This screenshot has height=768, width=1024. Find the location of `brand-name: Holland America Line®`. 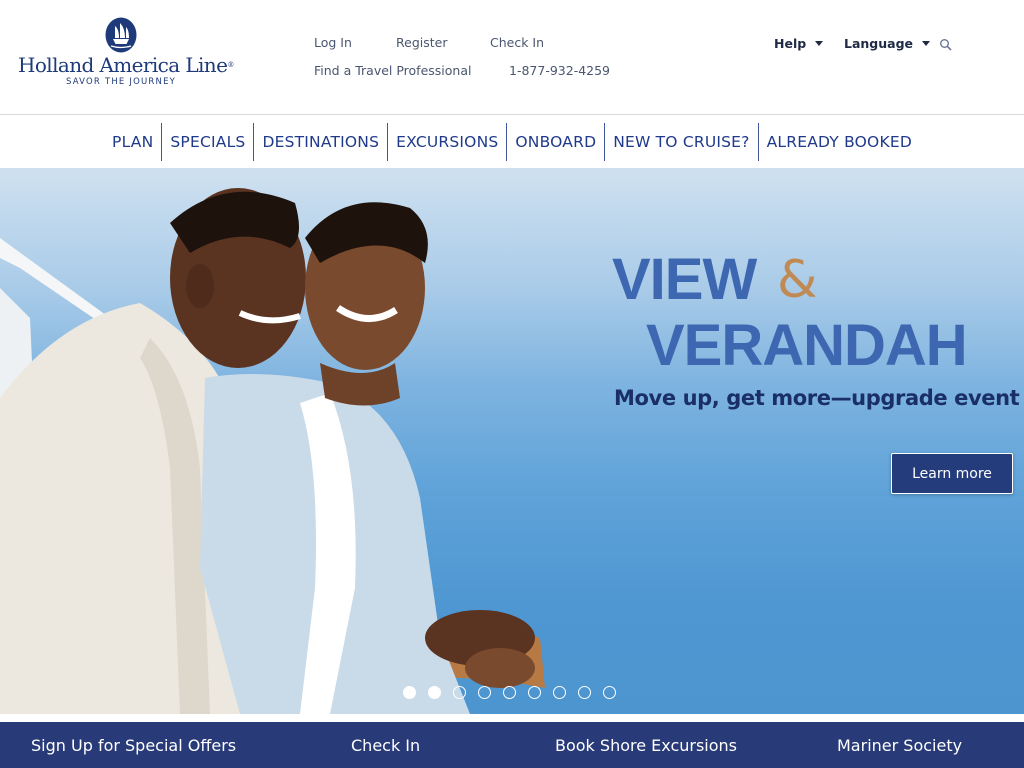

brand-name: Holland America Line® is located at coordinates (126, 65).